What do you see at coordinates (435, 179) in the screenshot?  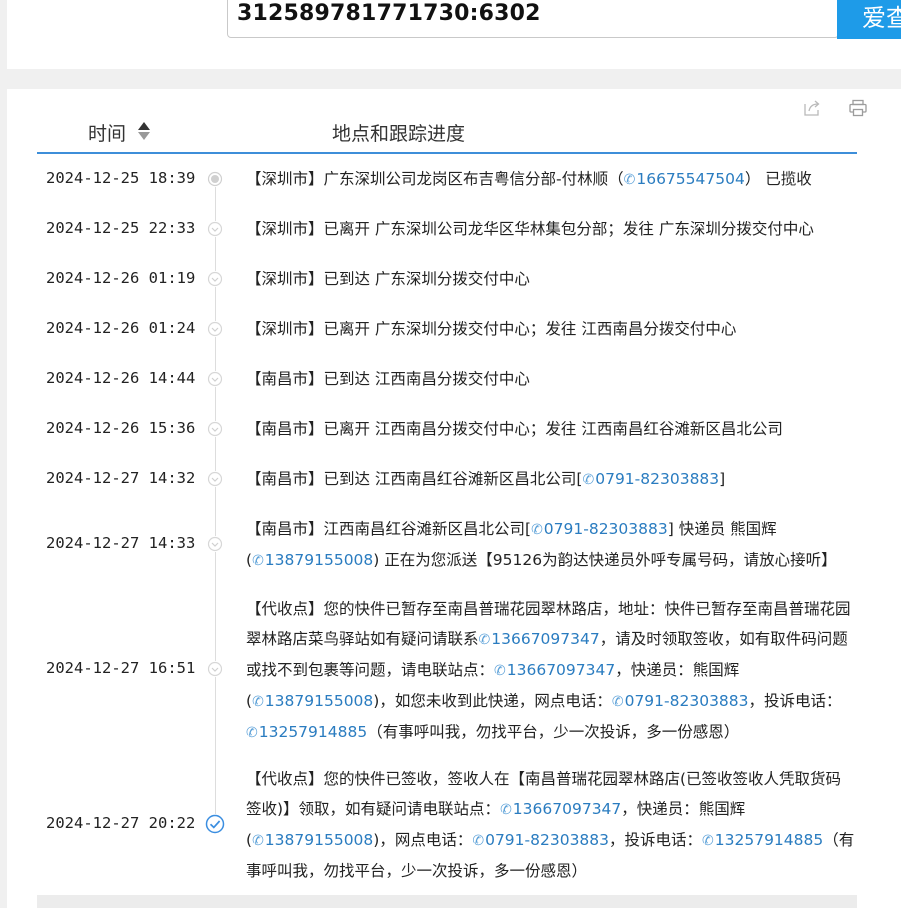 I see `event-text: 【深圳市】广东深圳公司龙岗区布吉粤信分部-付林顺（` at bounding box center [435, 179].